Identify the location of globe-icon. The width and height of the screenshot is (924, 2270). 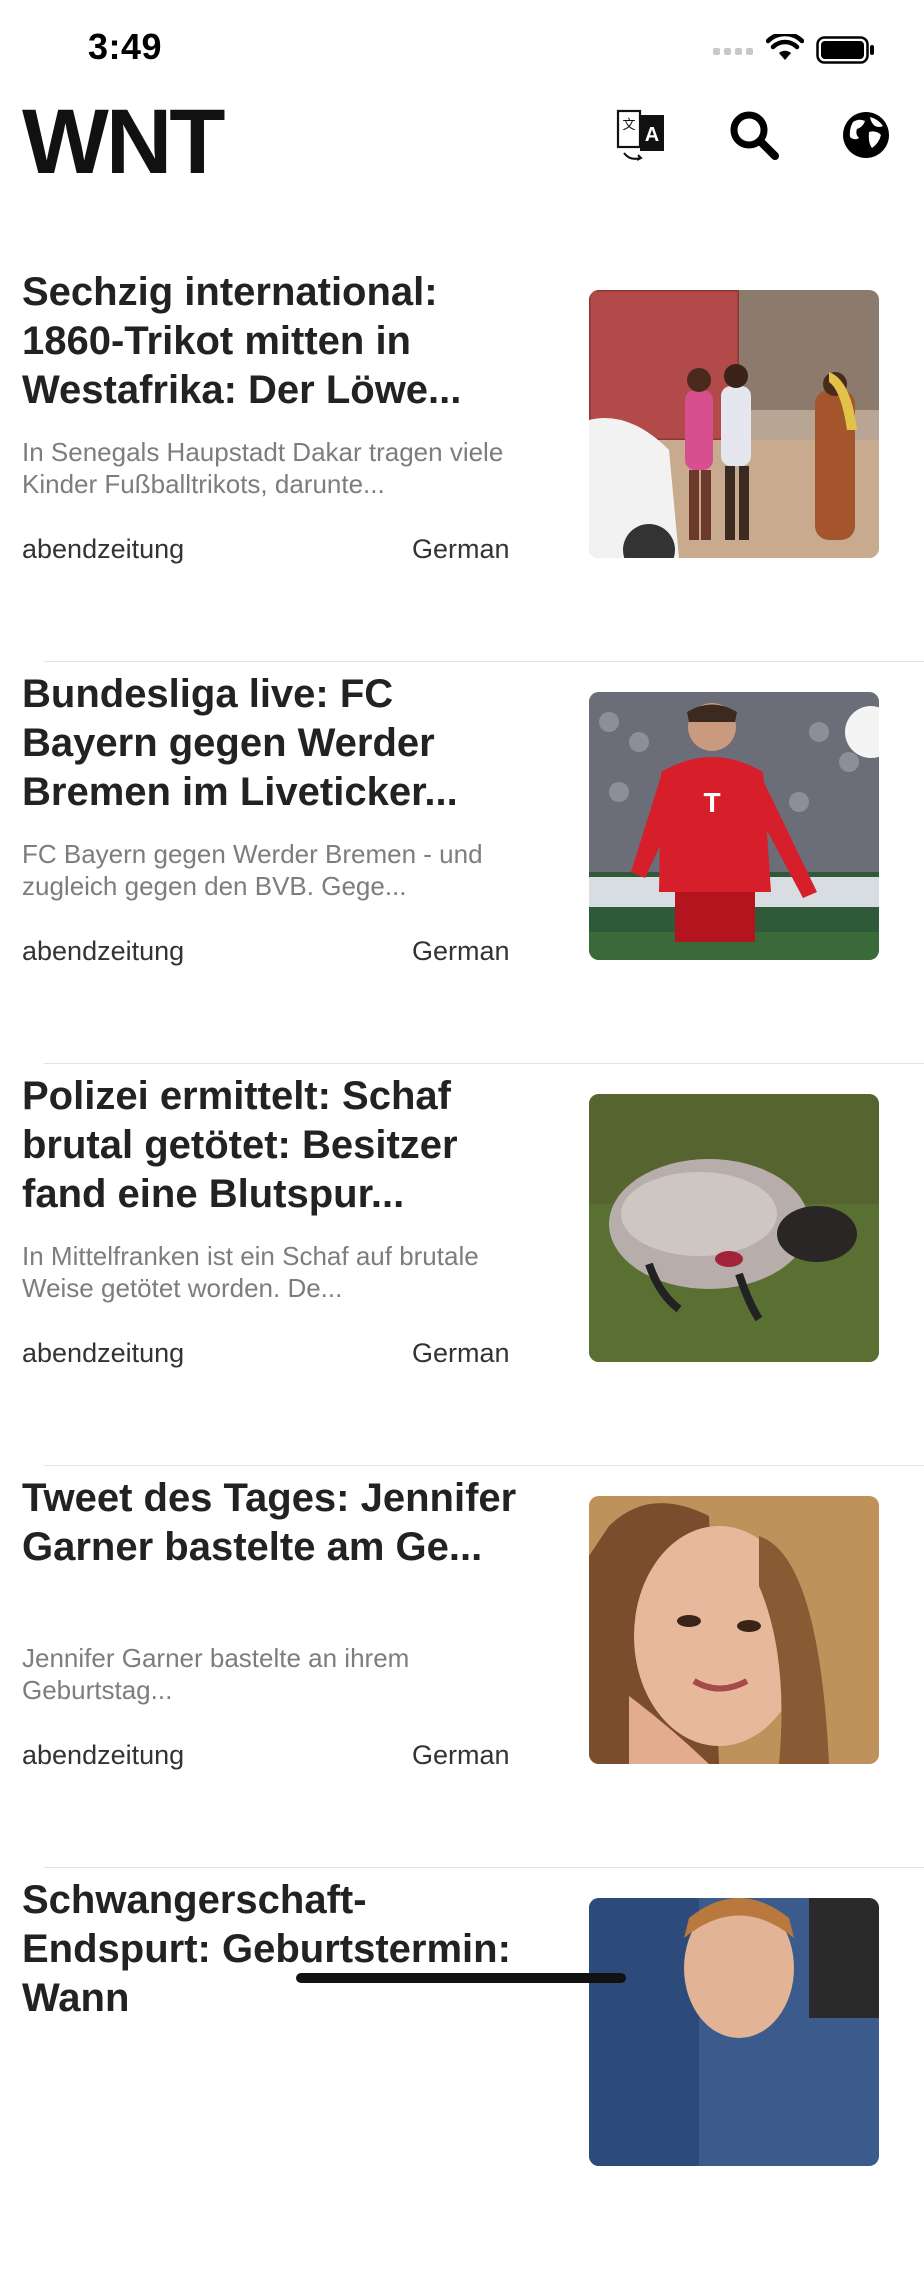
(866, 135).